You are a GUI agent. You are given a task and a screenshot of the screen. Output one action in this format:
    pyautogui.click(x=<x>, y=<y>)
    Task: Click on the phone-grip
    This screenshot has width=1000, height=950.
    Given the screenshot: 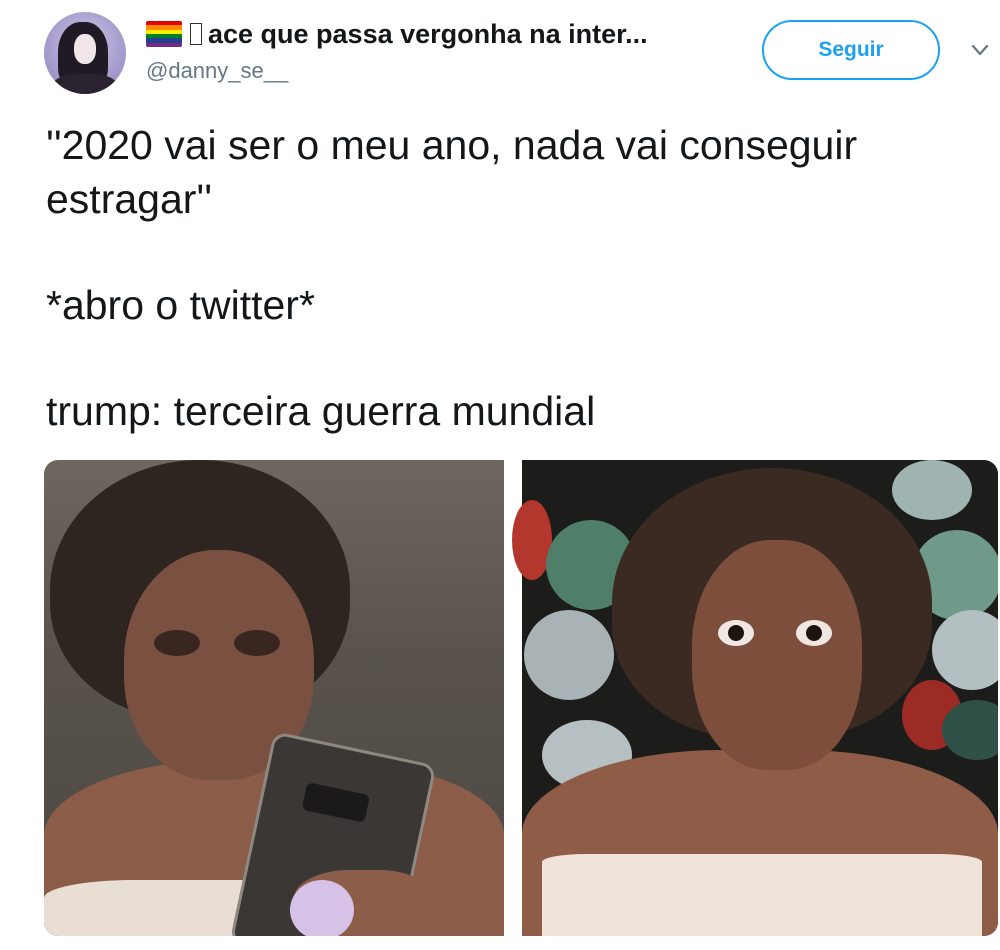 What is the action you would take?
    pyautogui.click(x=322, y=908)
    